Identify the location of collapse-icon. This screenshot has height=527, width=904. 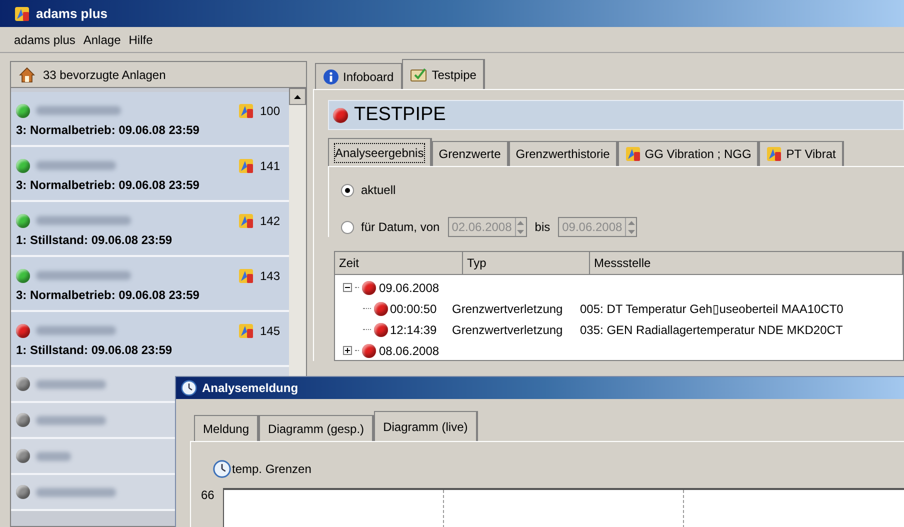
(347, 287).